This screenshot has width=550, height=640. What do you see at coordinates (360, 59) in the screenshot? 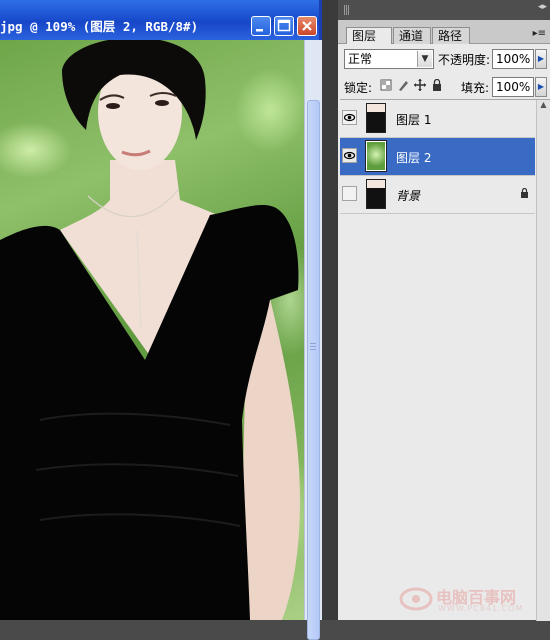
I see `blend-mode-value: 正常` at bounding box center [360, 59].